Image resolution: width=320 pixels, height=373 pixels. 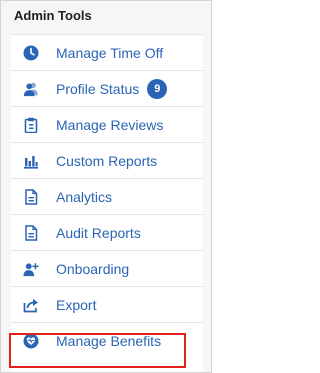 What do you see at coordinates (31, 125) in the screenshot?
I see `clipboard-icon` at bounding box center [31, 125].